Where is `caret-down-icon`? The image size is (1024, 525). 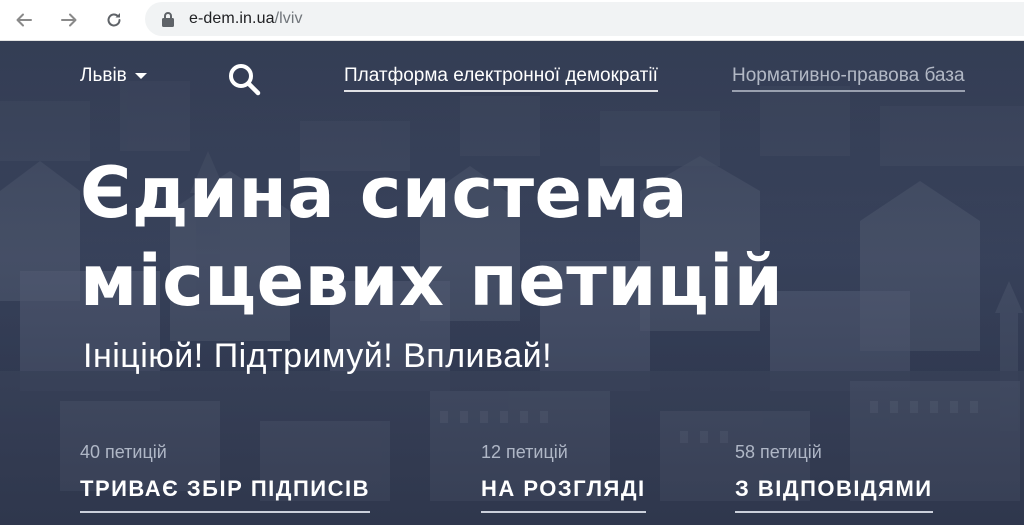
caret-down-icon is located at coordinates (140, 76).